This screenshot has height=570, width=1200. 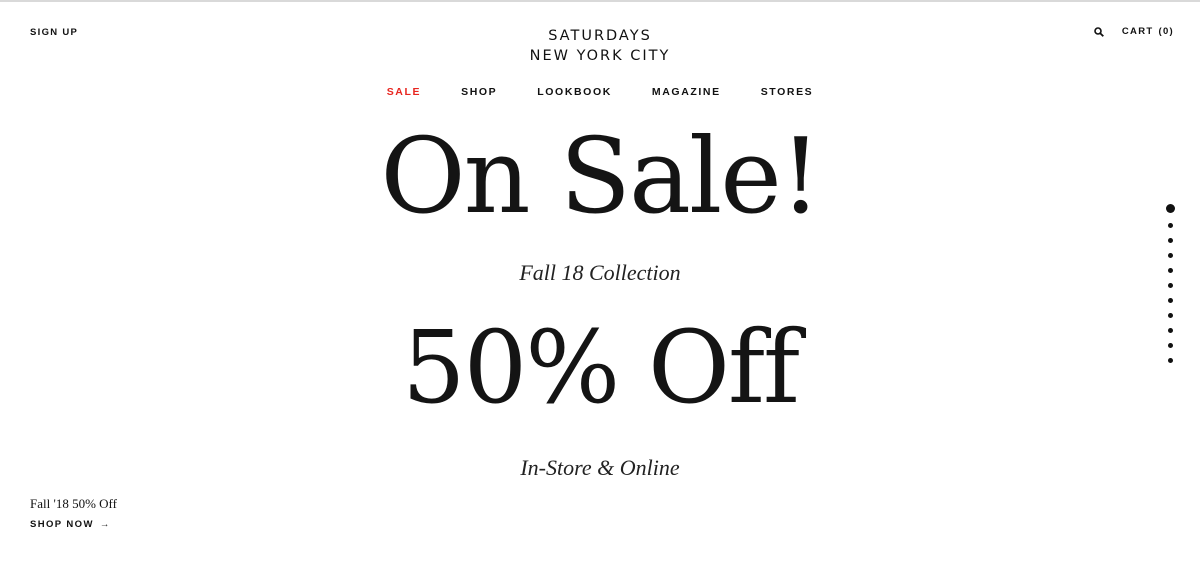 What do you see at coordinates (62, 524) in the screenshot?
I see `shop-now-label: SHOP NOW` at bounding box center [62, 524].